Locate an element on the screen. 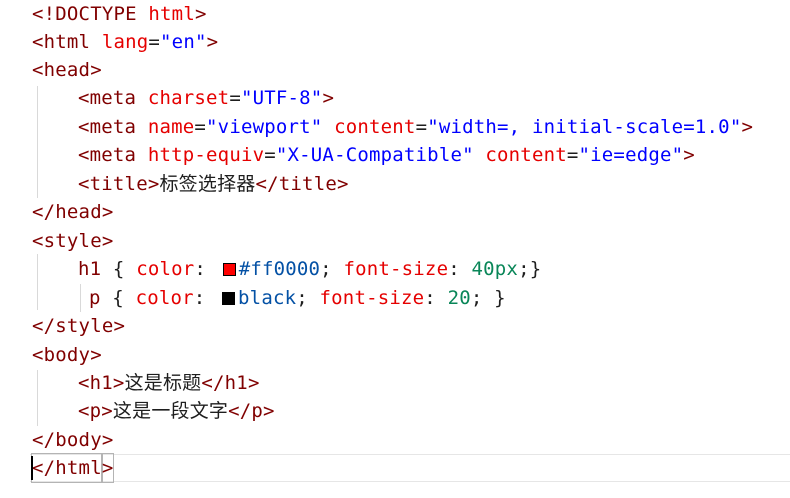  text-cursor is located at coordinates (32, 468).